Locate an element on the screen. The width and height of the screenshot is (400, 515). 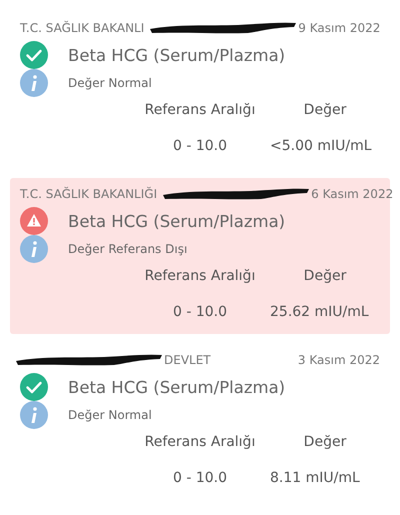
institution-name: T.C. SAĞLIK BAKANLIĞI is located at coordinates (89, 194).